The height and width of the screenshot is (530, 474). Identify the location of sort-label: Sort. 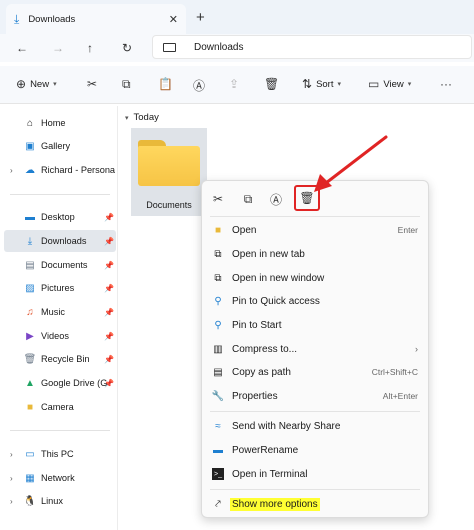
(325, 84).